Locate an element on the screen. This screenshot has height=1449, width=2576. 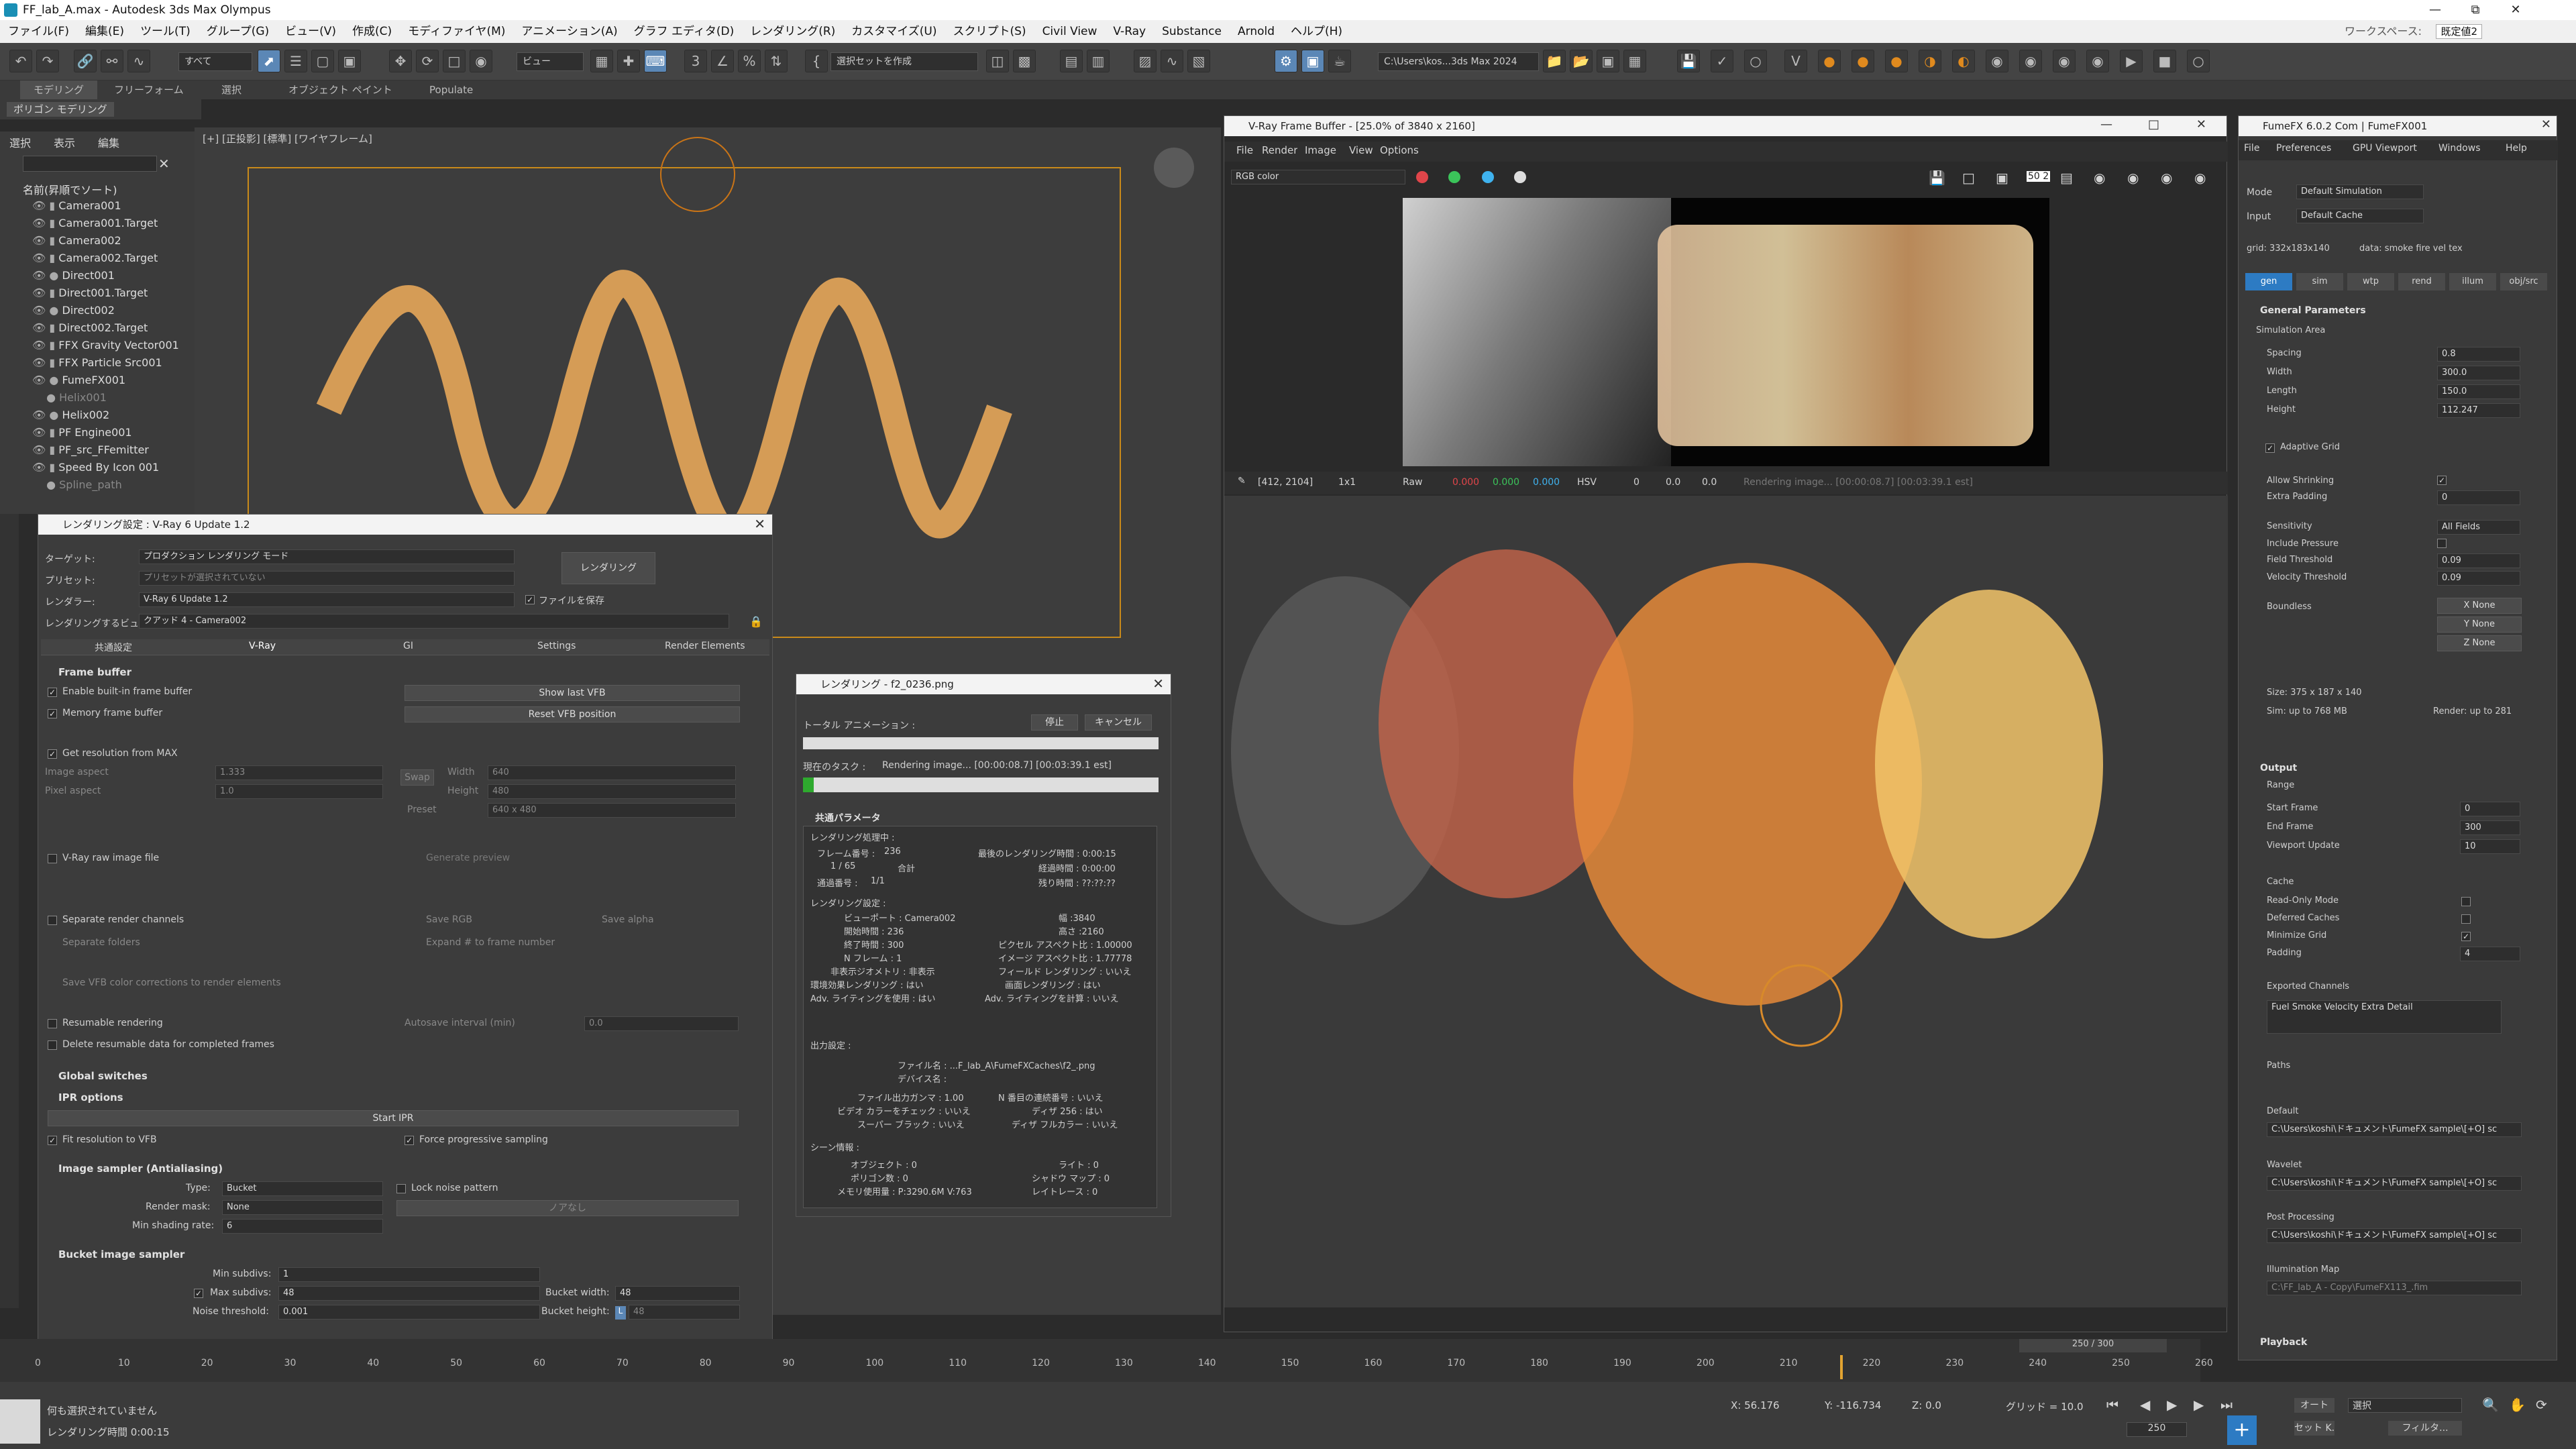
vray-fur-icon: ◉ is located at coordinates (2064, 61).